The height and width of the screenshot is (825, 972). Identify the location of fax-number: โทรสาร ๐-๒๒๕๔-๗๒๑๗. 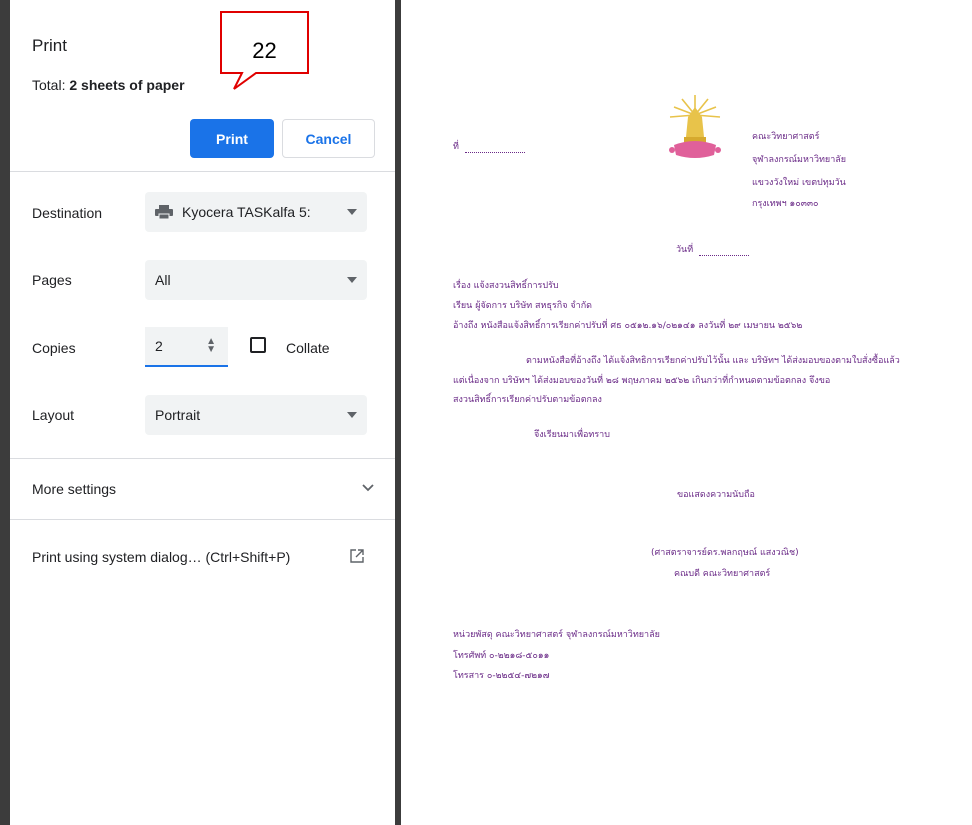
(501, 676).